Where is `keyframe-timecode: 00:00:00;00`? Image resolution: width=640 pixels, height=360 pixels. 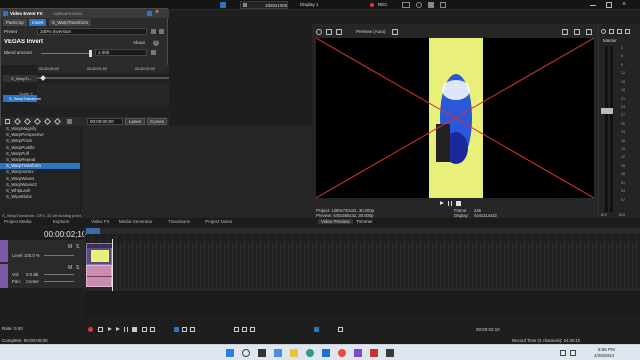 keyframe-timecode: 00:00:00;00 is located at coordinates (105, 121).